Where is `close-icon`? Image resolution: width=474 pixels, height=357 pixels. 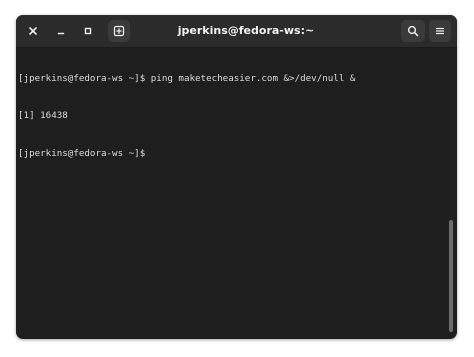
close-icon is located at coordinates (33, 31).